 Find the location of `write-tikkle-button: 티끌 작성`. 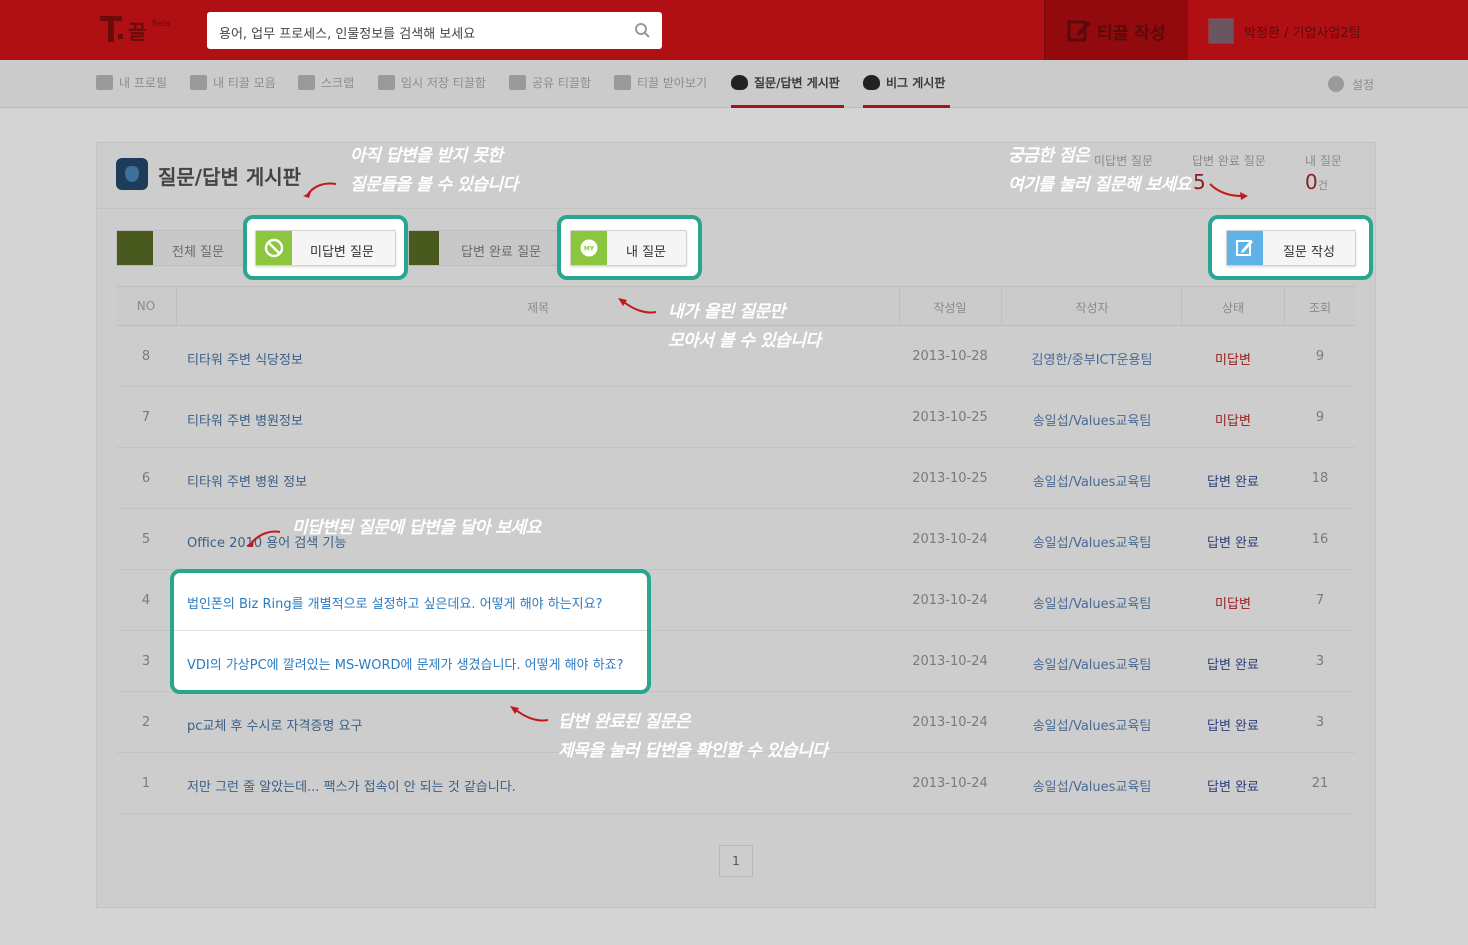

write-tikkle-button: 티끌 작성 is located at coordinates (1116, 30).